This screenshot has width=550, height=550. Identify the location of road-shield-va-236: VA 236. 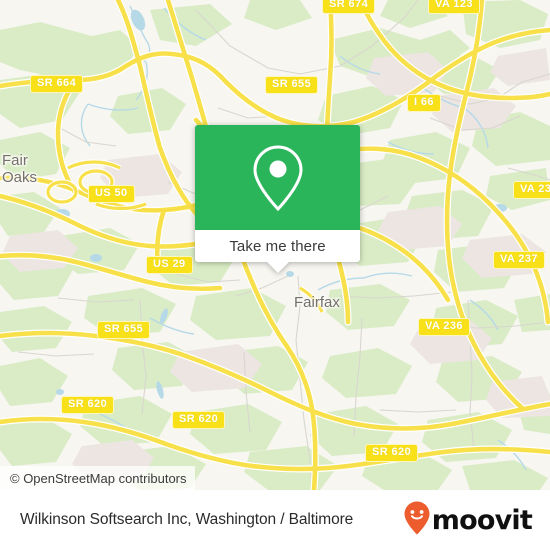
(444, 327).